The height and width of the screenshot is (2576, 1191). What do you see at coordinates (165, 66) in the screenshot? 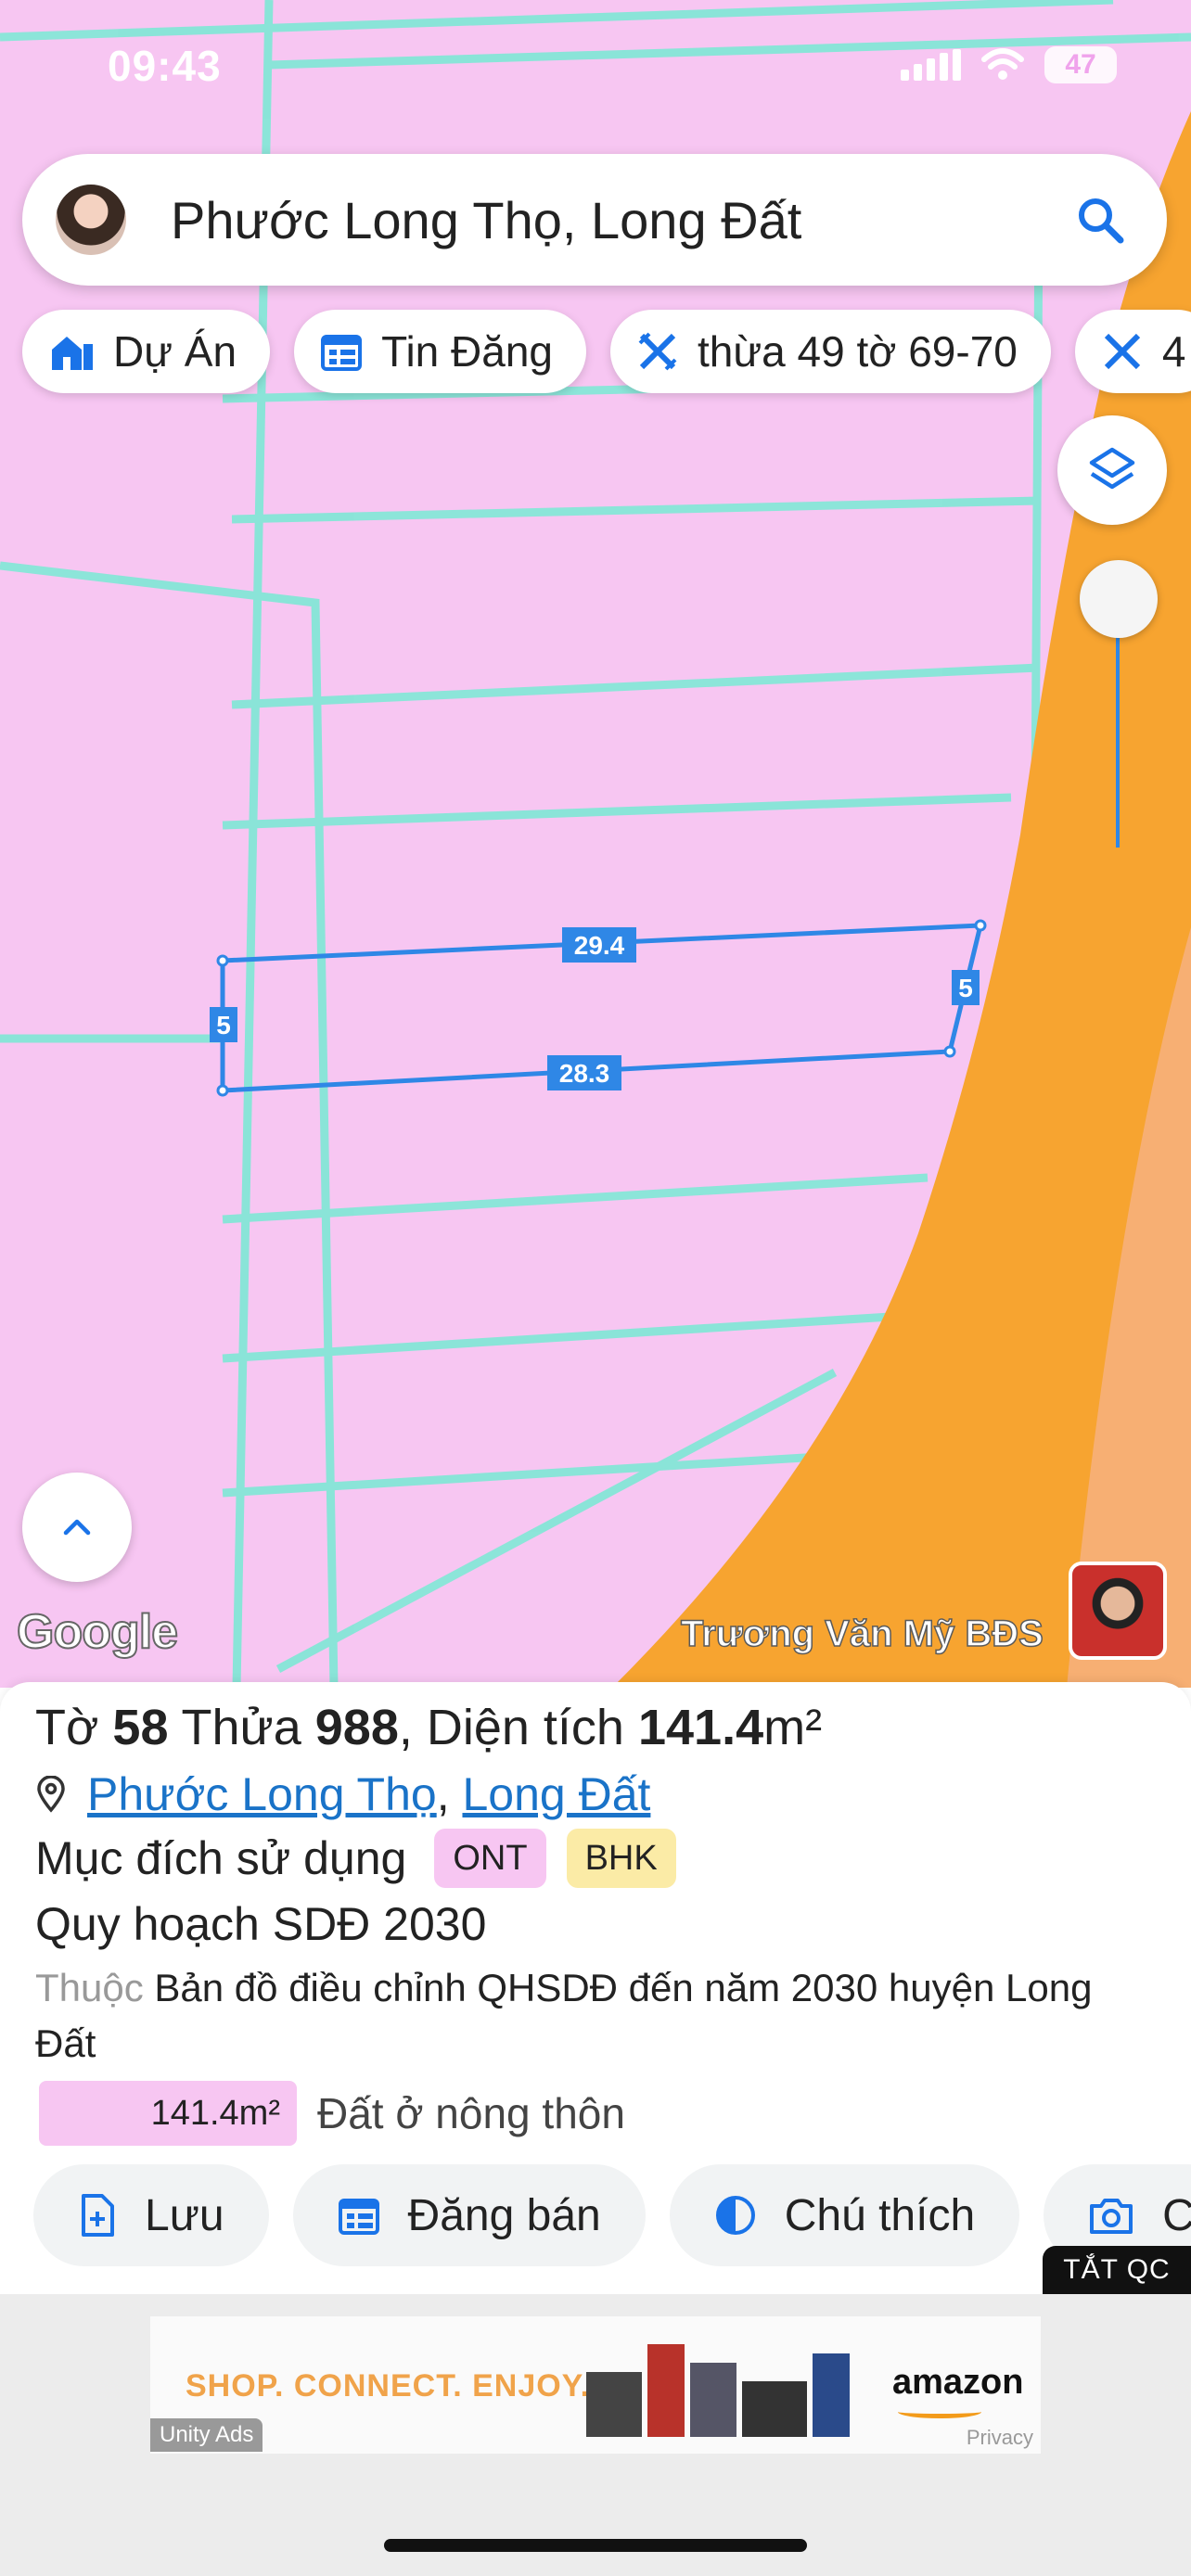
I see `status-time: 09:43` at bounding box center [165, 66].